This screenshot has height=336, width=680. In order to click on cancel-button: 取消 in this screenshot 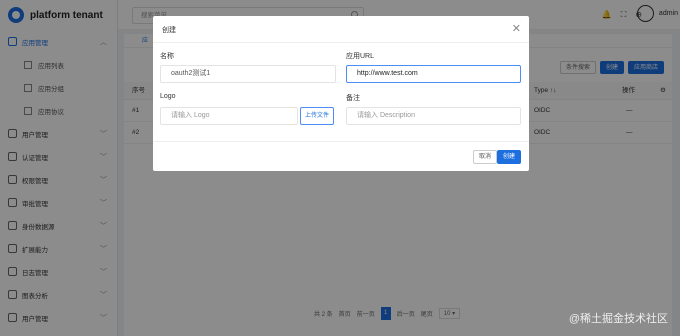, I will do `click(484, 157)`.